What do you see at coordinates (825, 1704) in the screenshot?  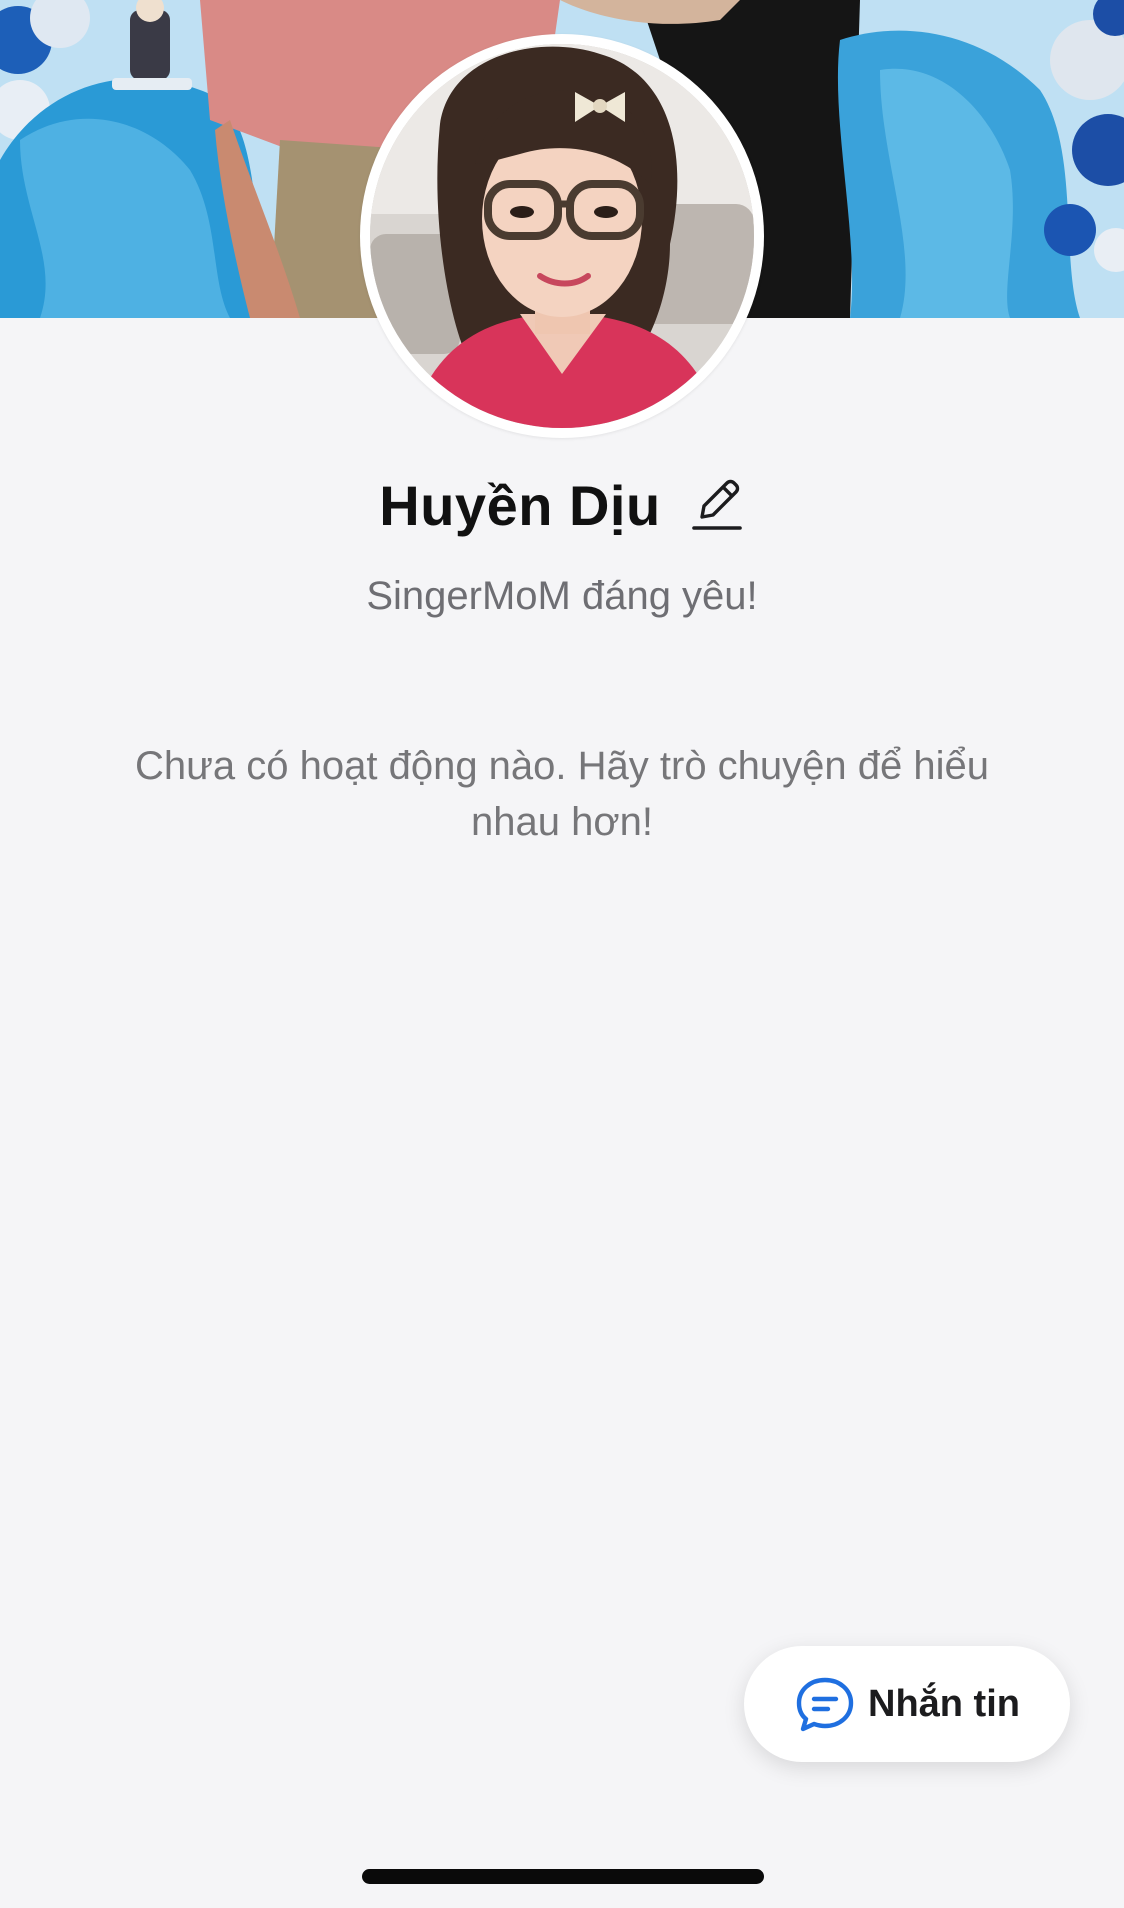 I see `chat-bubble-icon` at bounding box center [825, 1704].